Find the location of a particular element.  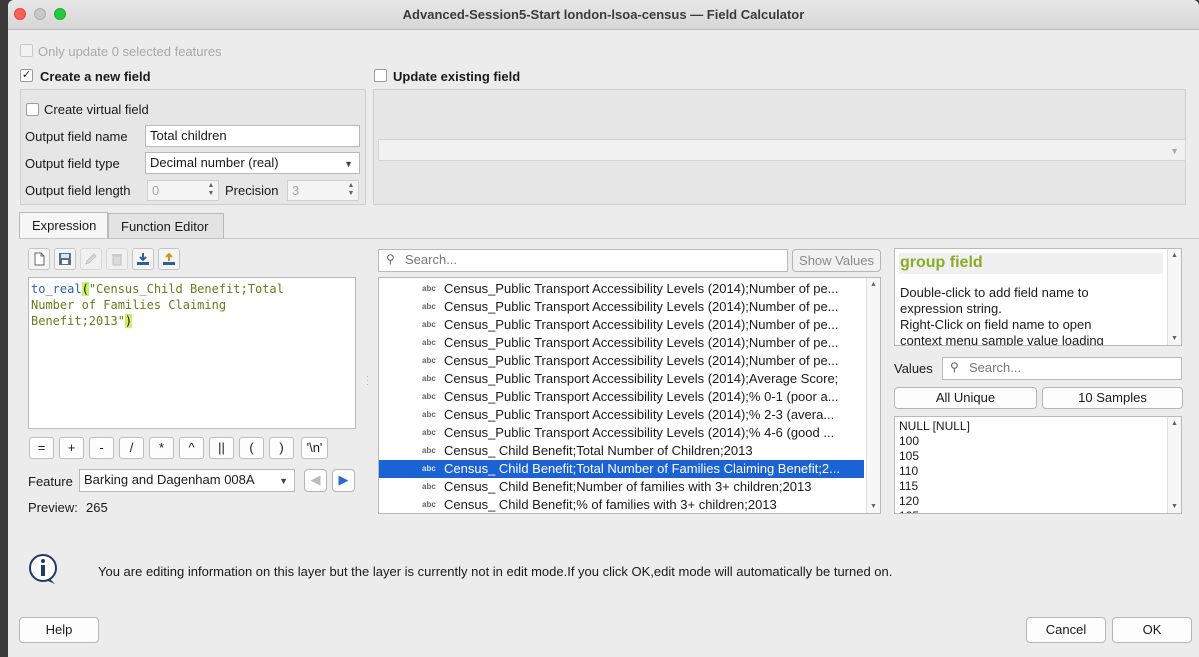

next-feature-button: ▶ is located at coordinates (343, 480).